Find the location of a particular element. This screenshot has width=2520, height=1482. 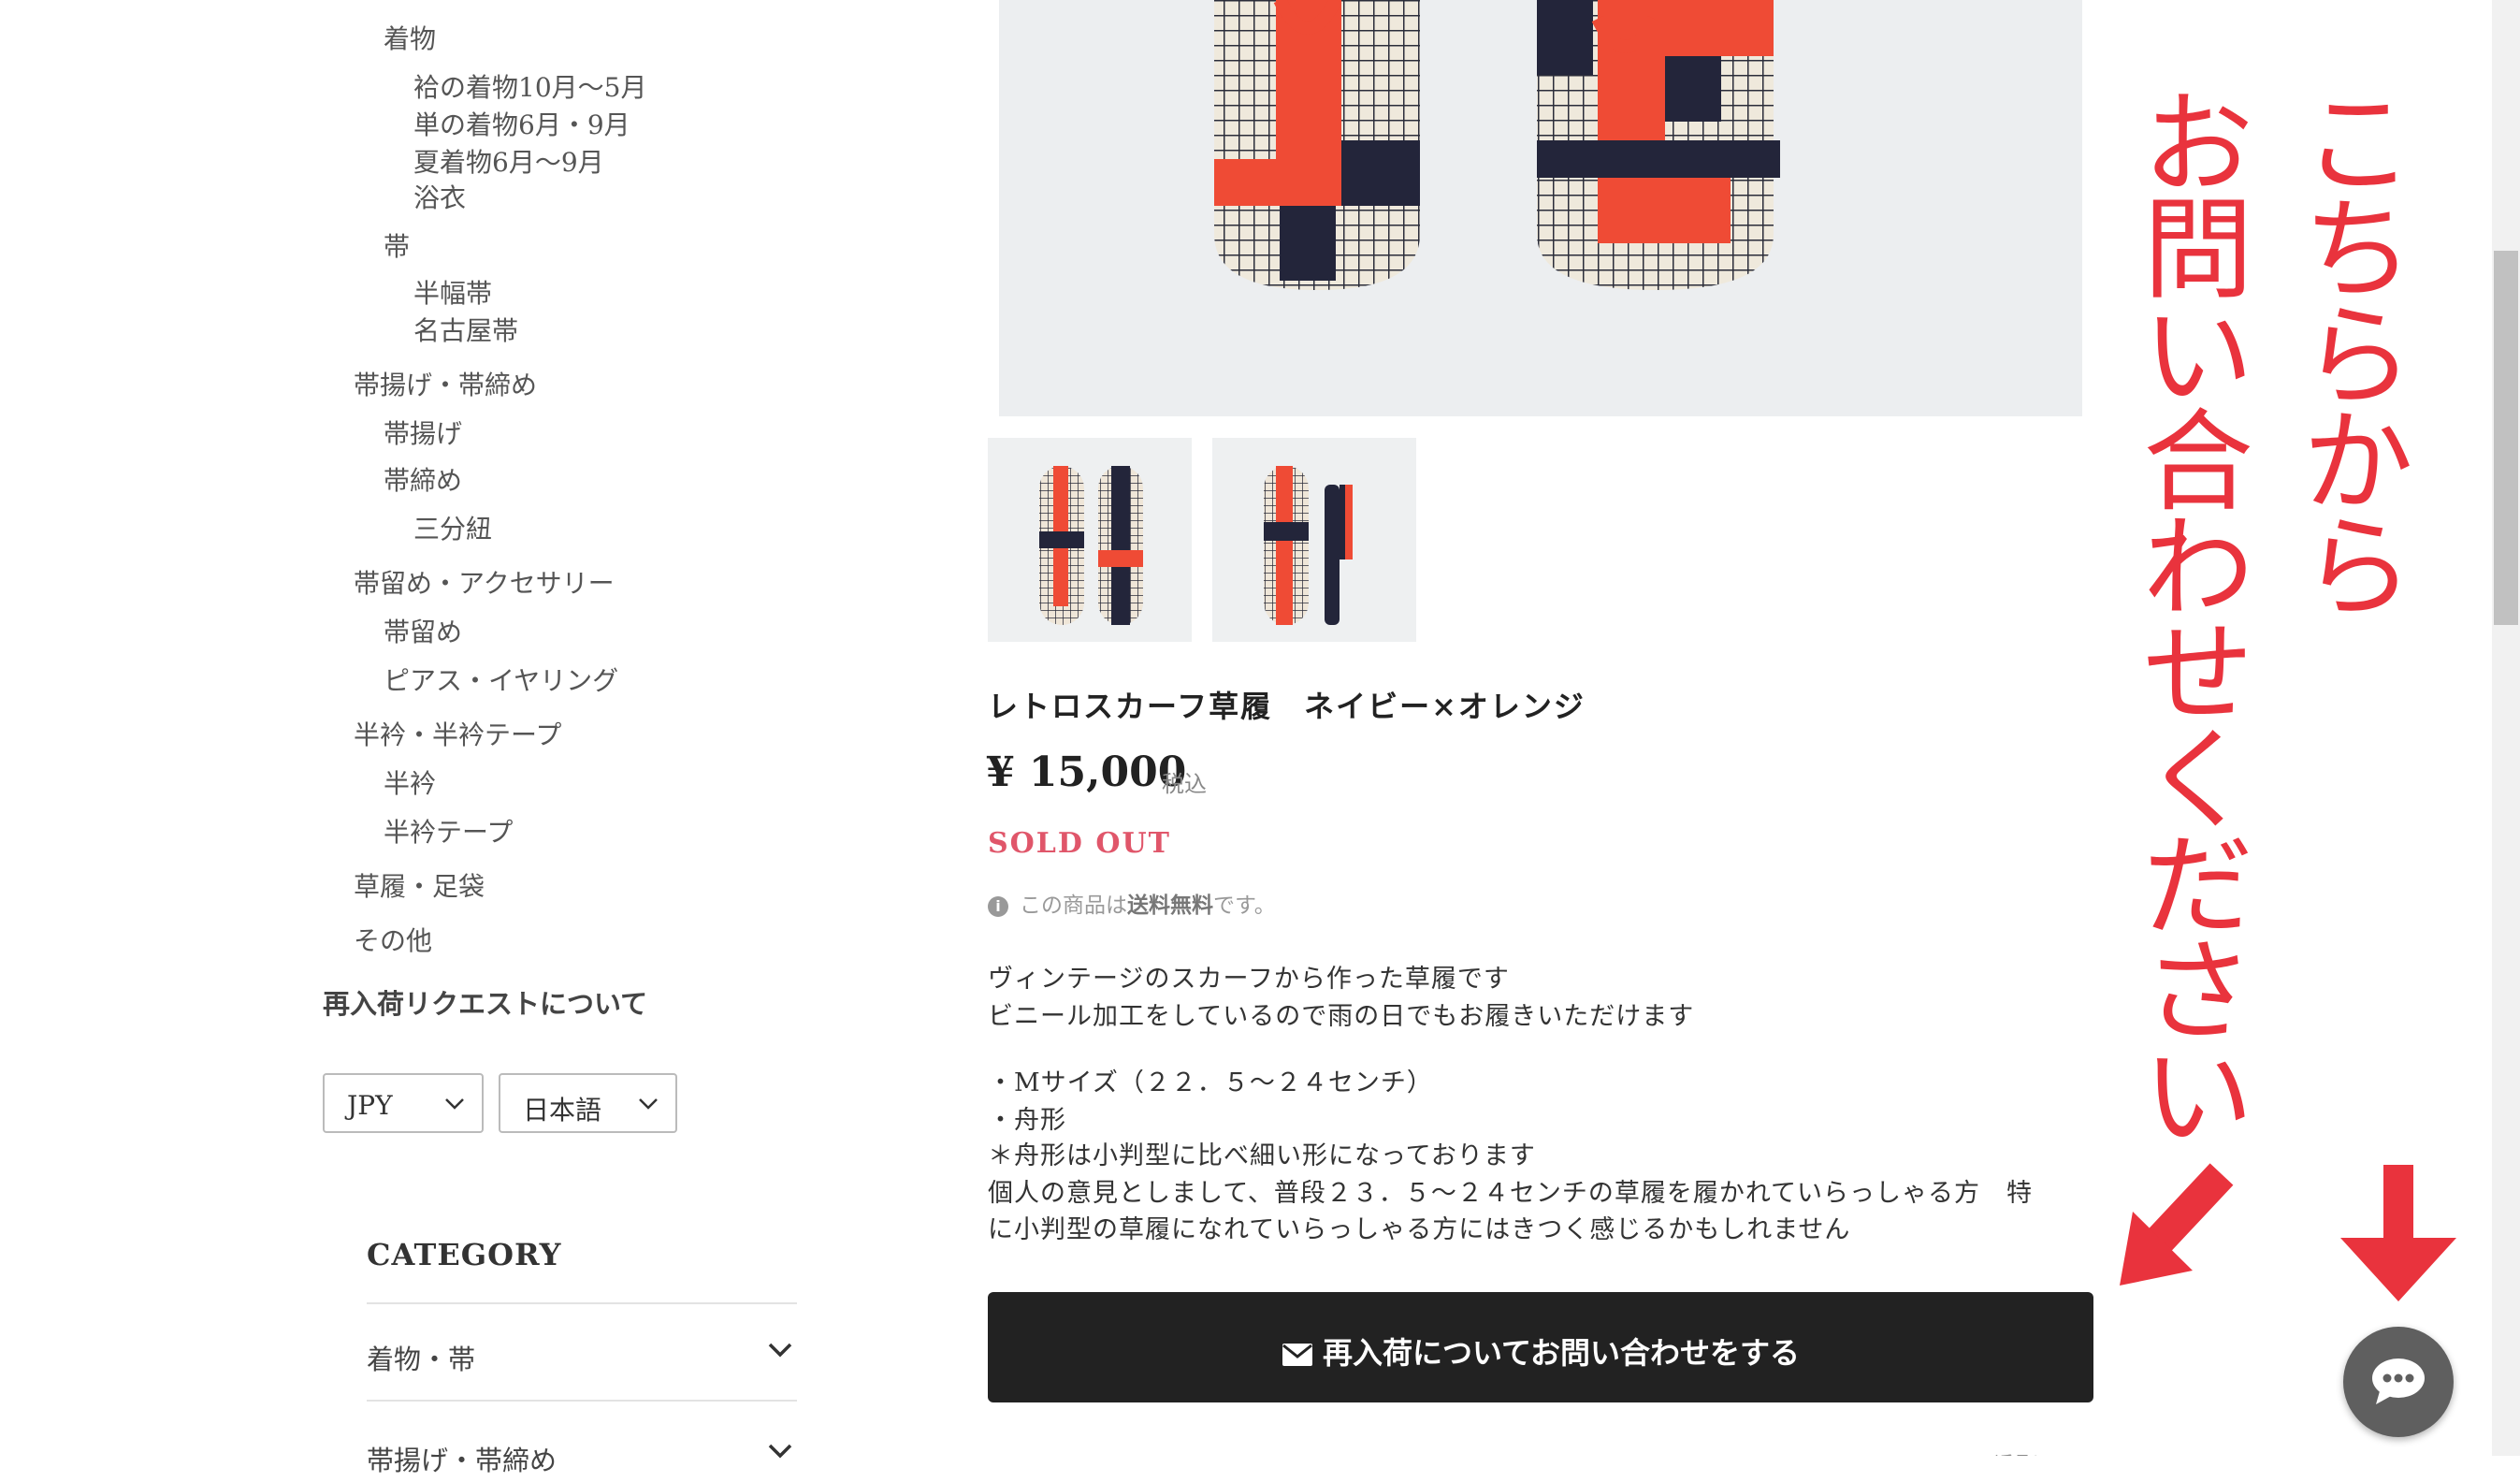

overlay-char: だ is located at coordinates (2197, 886).